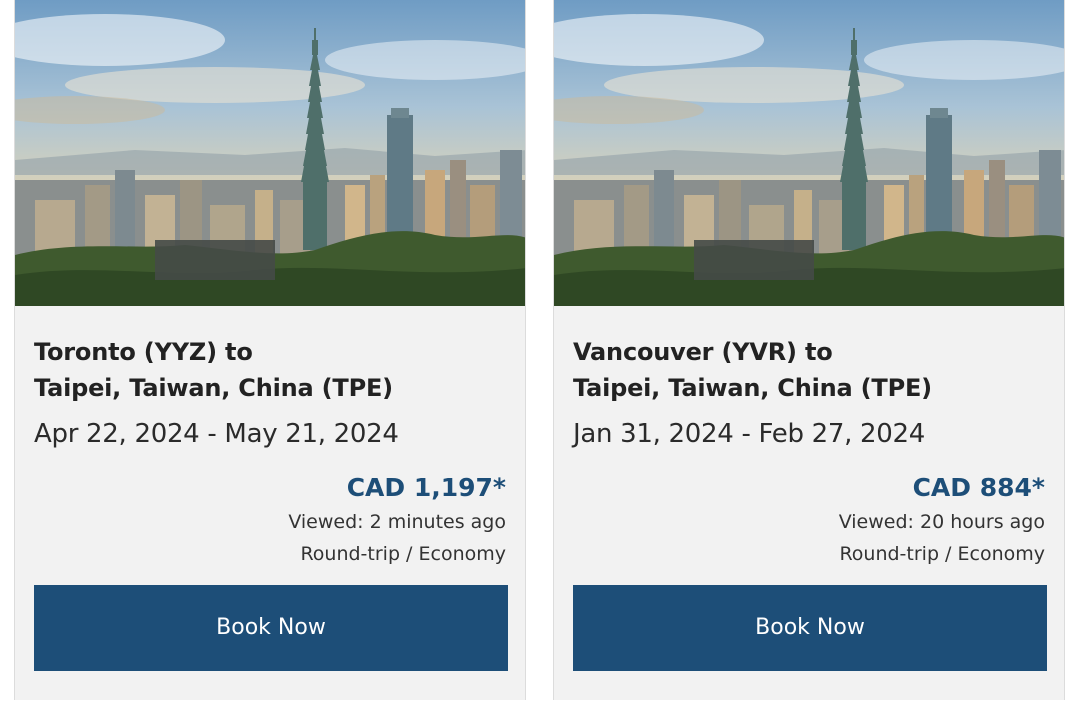  I want to click on viewed-timestamp: Viewed: 2 minutes ago, so click(397, 522).